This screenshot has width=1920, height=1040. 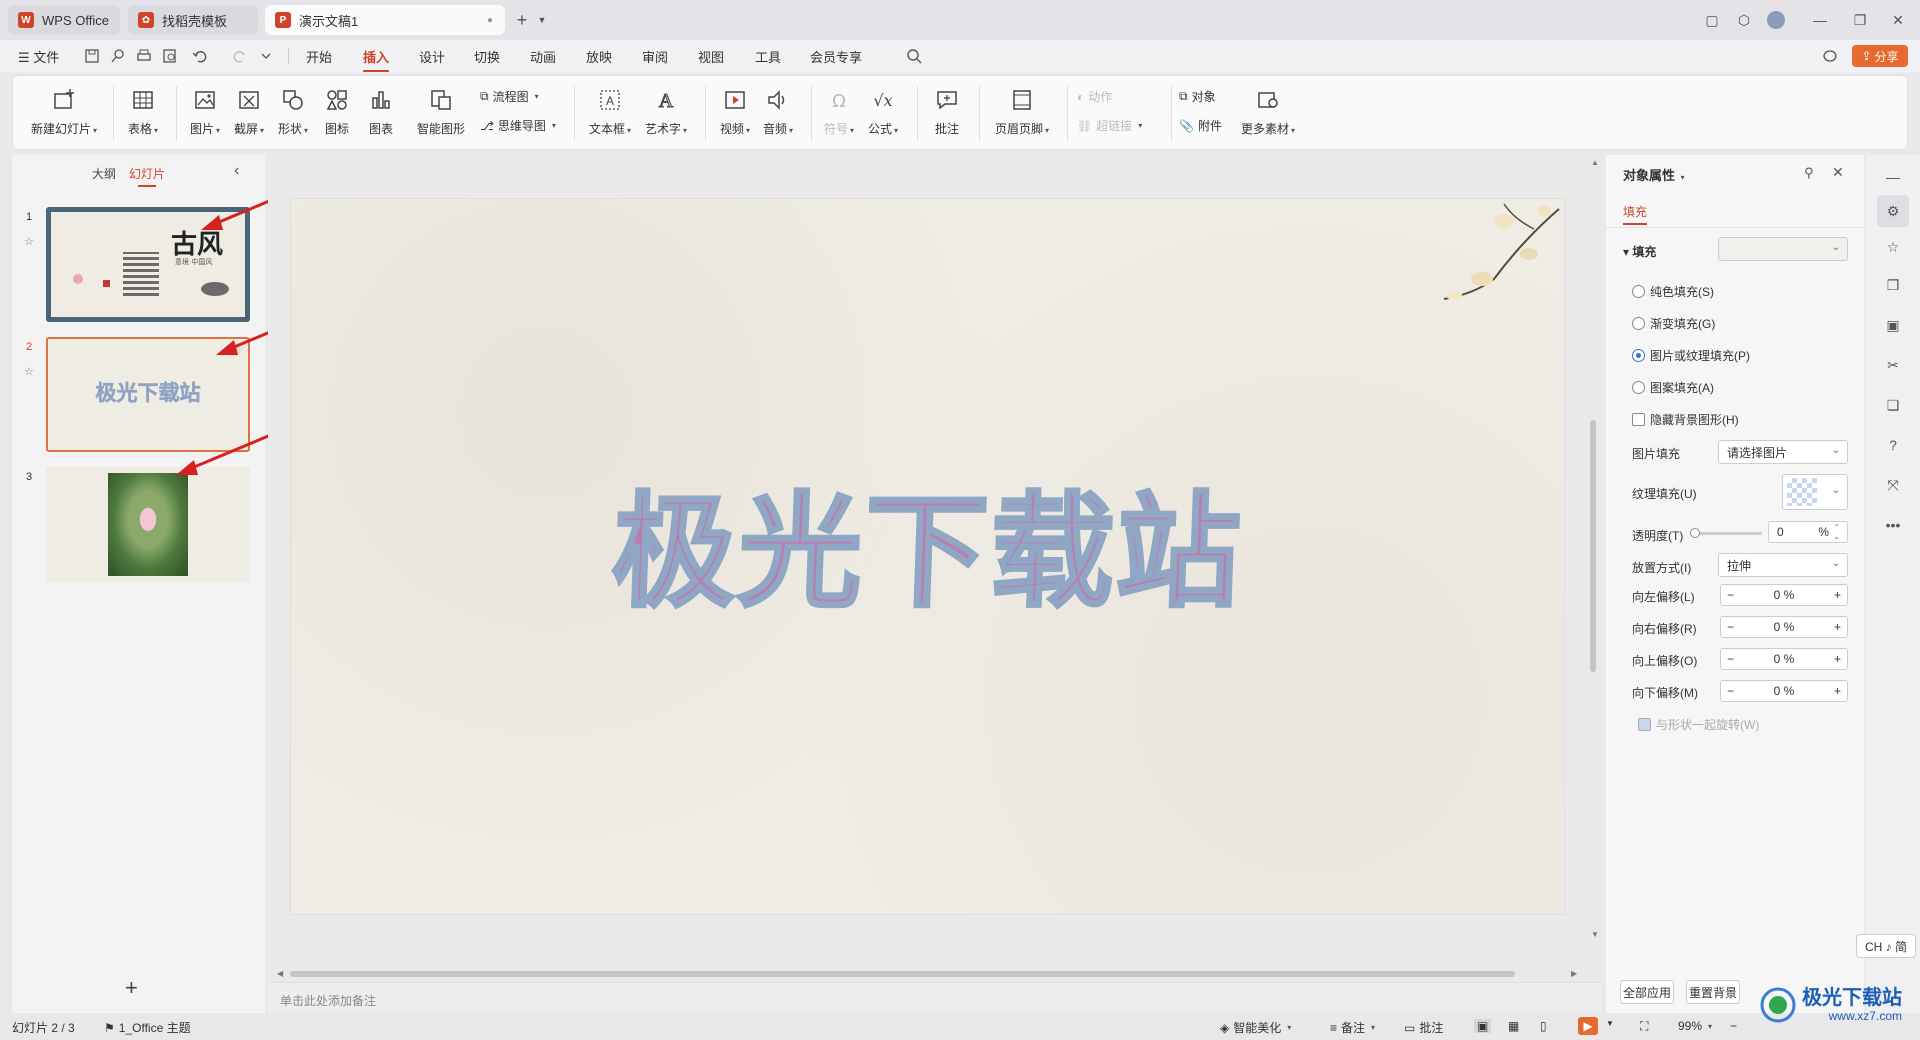 What do you see at coordinates (144, 56) in the screenshot?
I see `print-icon` at bounding box center [144, 56].